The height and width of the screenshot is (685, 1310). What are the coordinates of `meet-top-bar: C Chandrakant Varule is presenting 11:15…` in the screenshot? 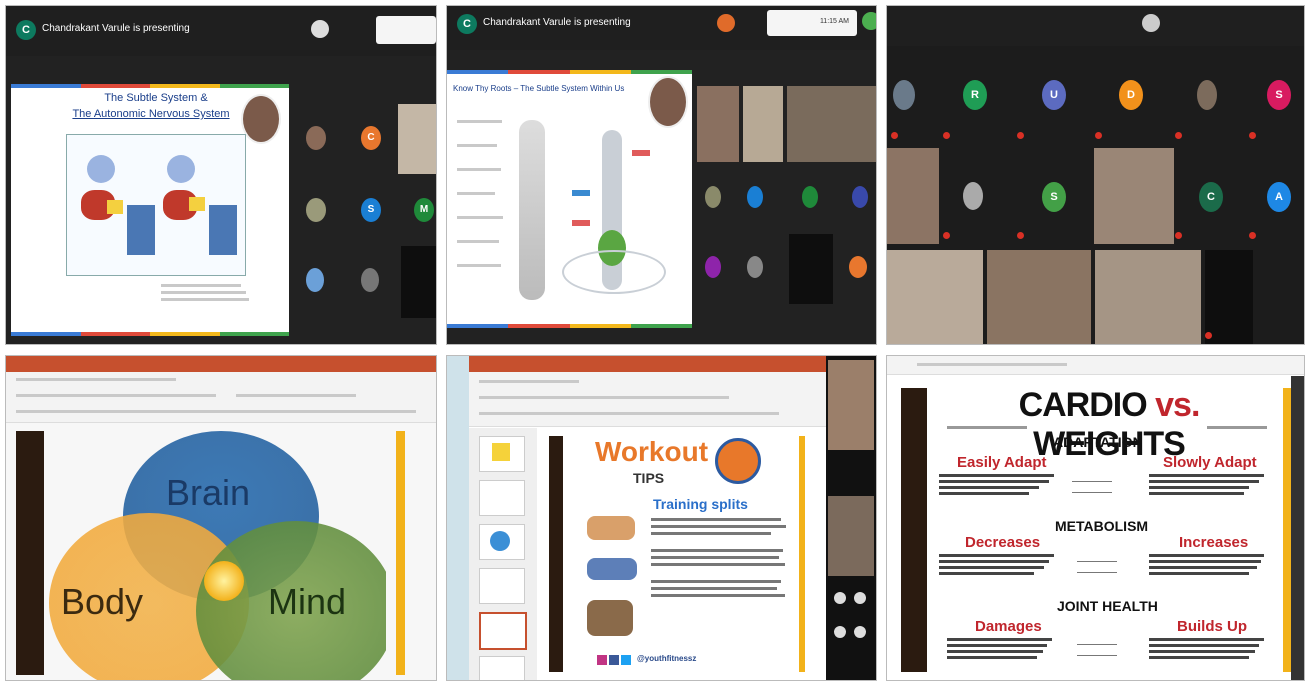 It's located at (661, 28).